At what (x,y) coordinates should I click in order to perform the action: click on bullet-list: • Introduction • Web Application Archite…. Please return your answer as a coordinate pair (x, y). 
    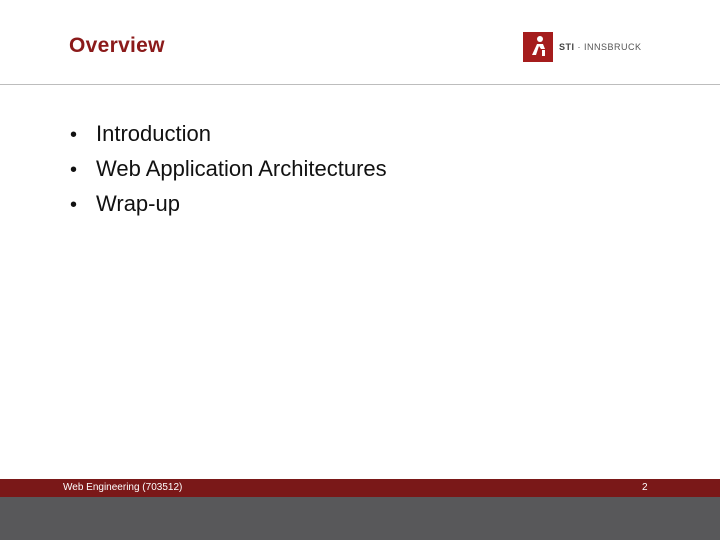
    Looking at the image, I should click on (228, 170).